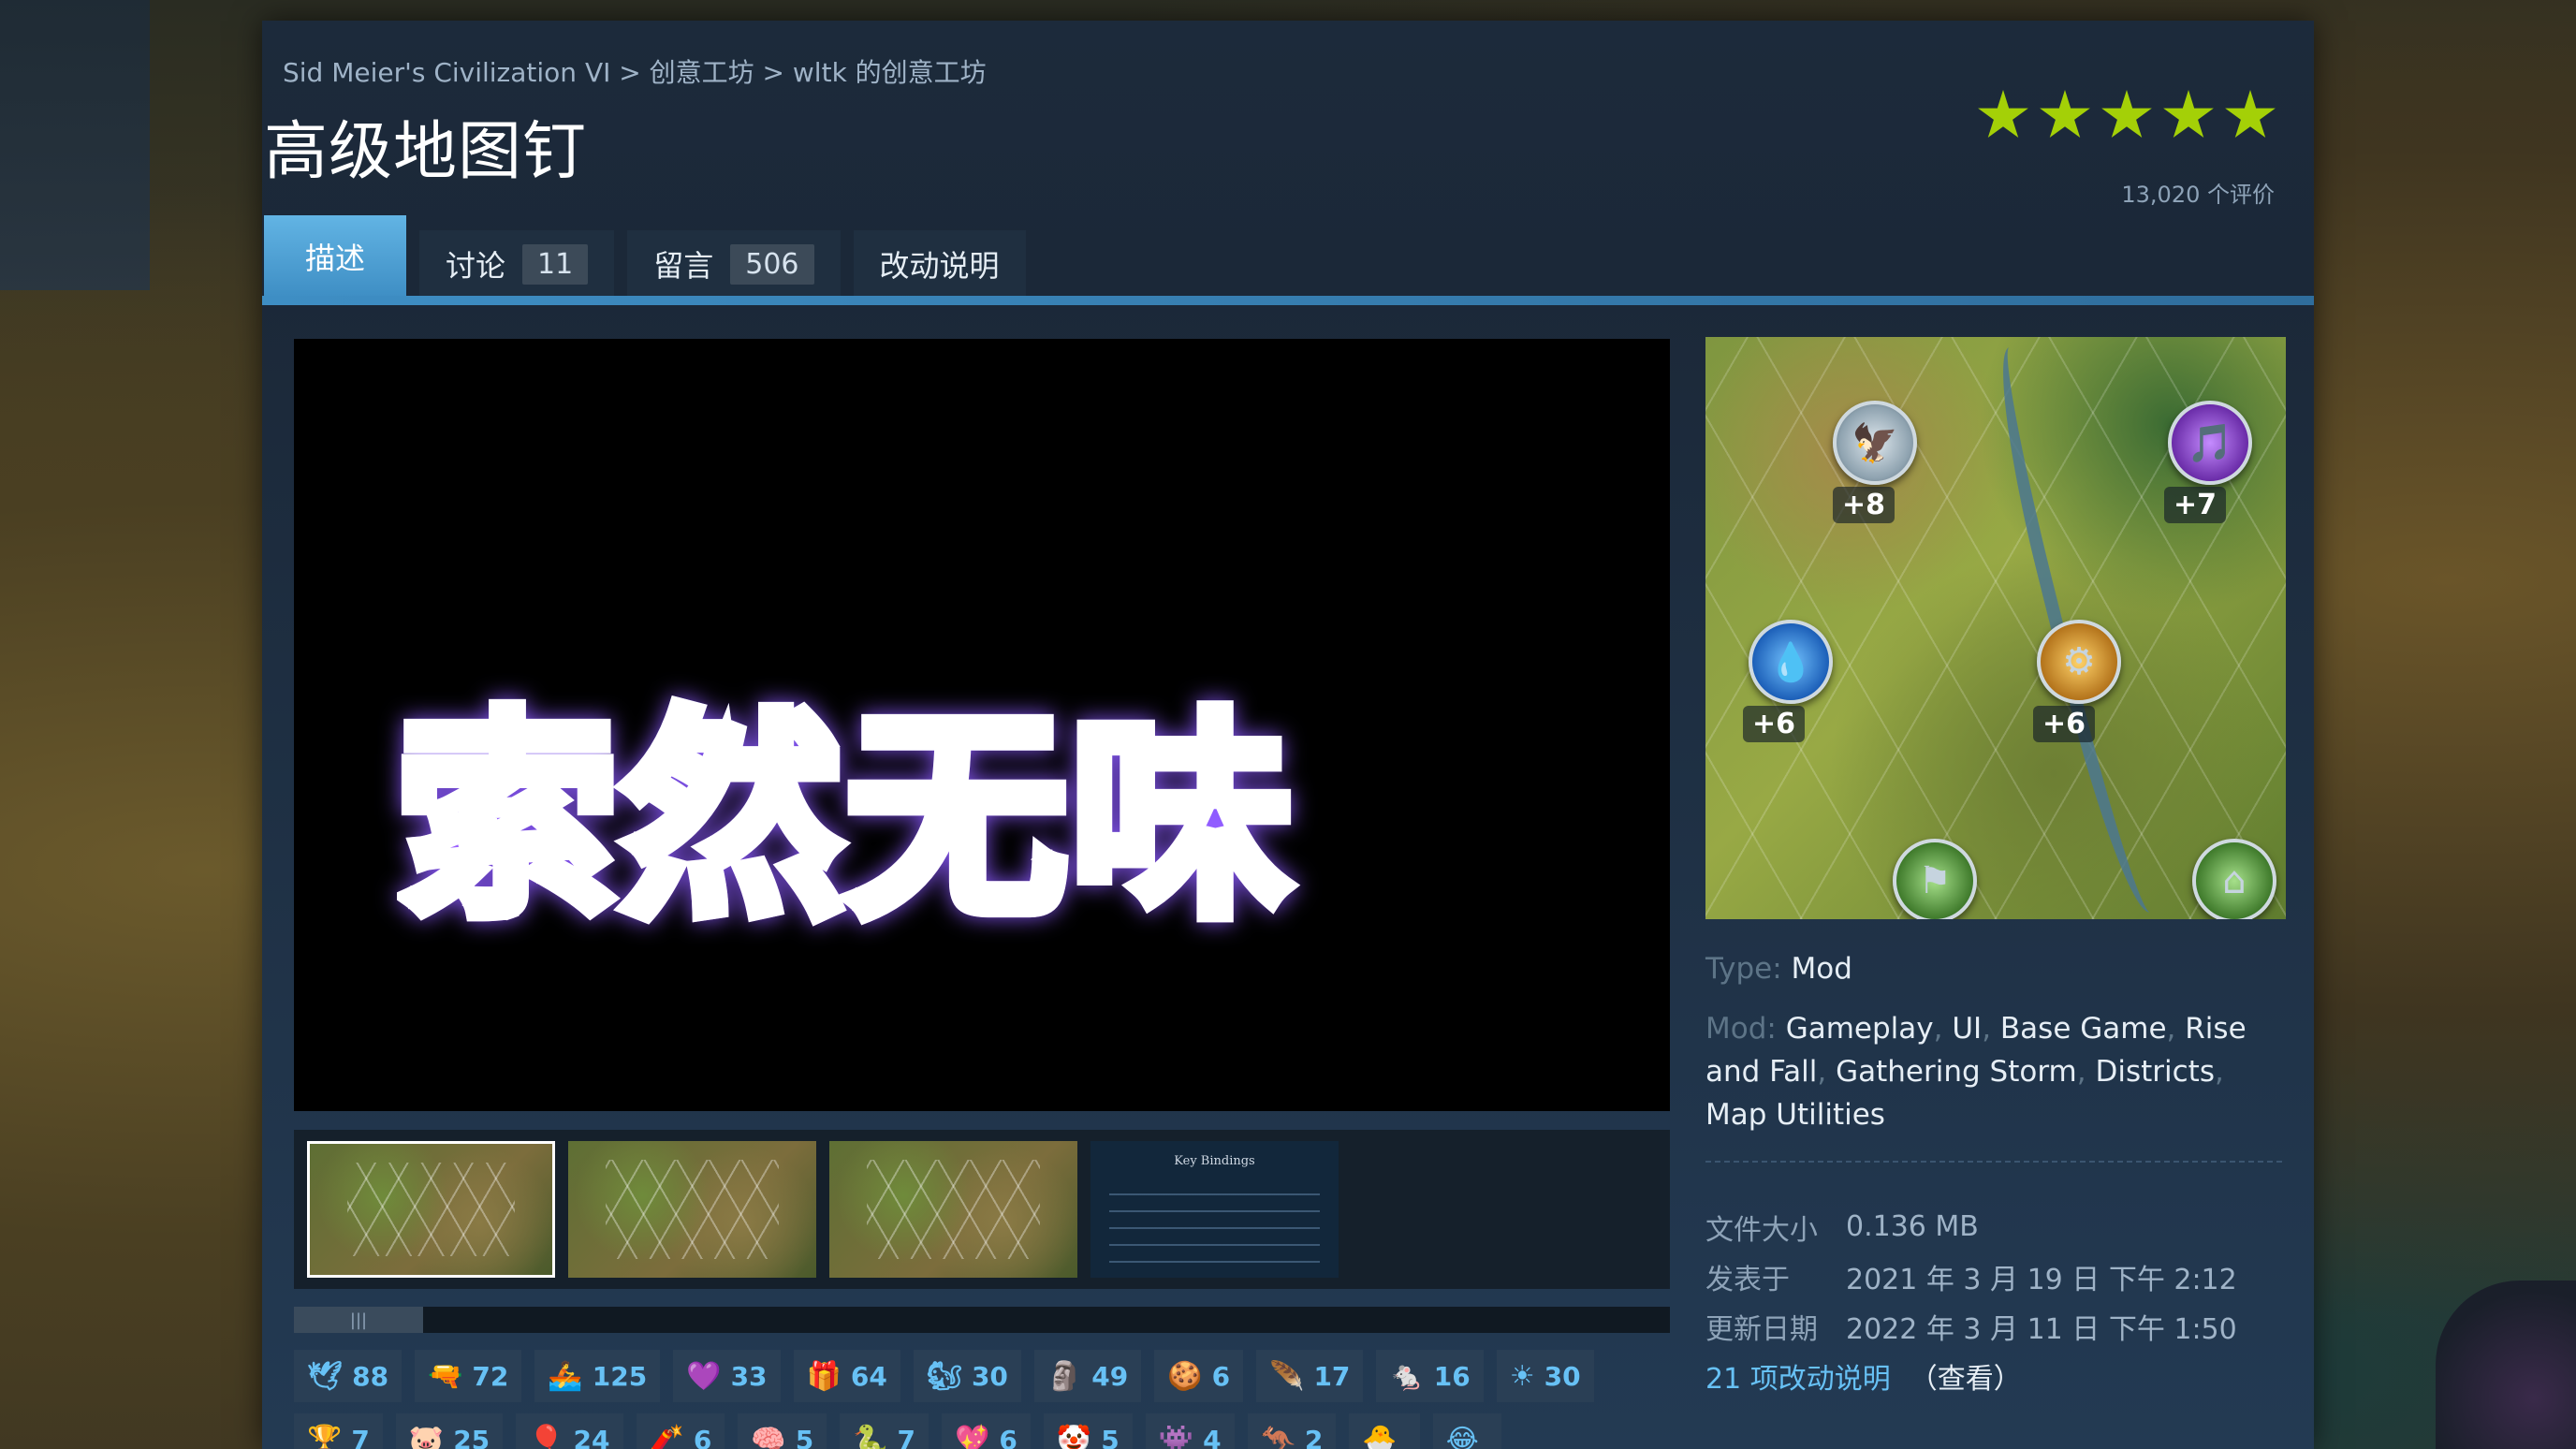 The image size is (2576, 1449). Describe the element at coordinates (1761, 1329) in the screenshot. I see `updated-label: 更新日期` at that location.